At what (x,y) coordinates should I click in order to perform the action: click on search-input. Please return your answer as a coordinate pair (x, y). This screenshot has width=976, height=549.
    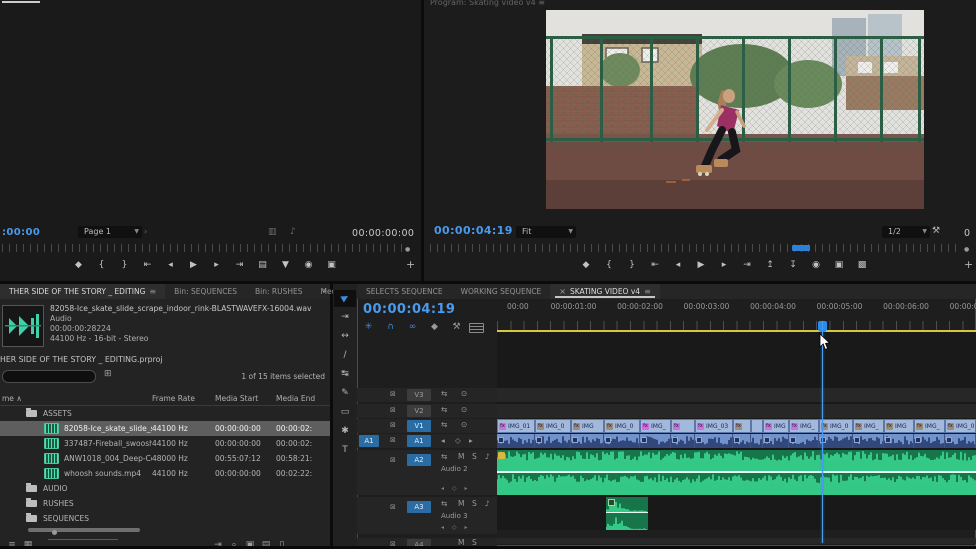
    Looking at the image, I should click on (49, 376).